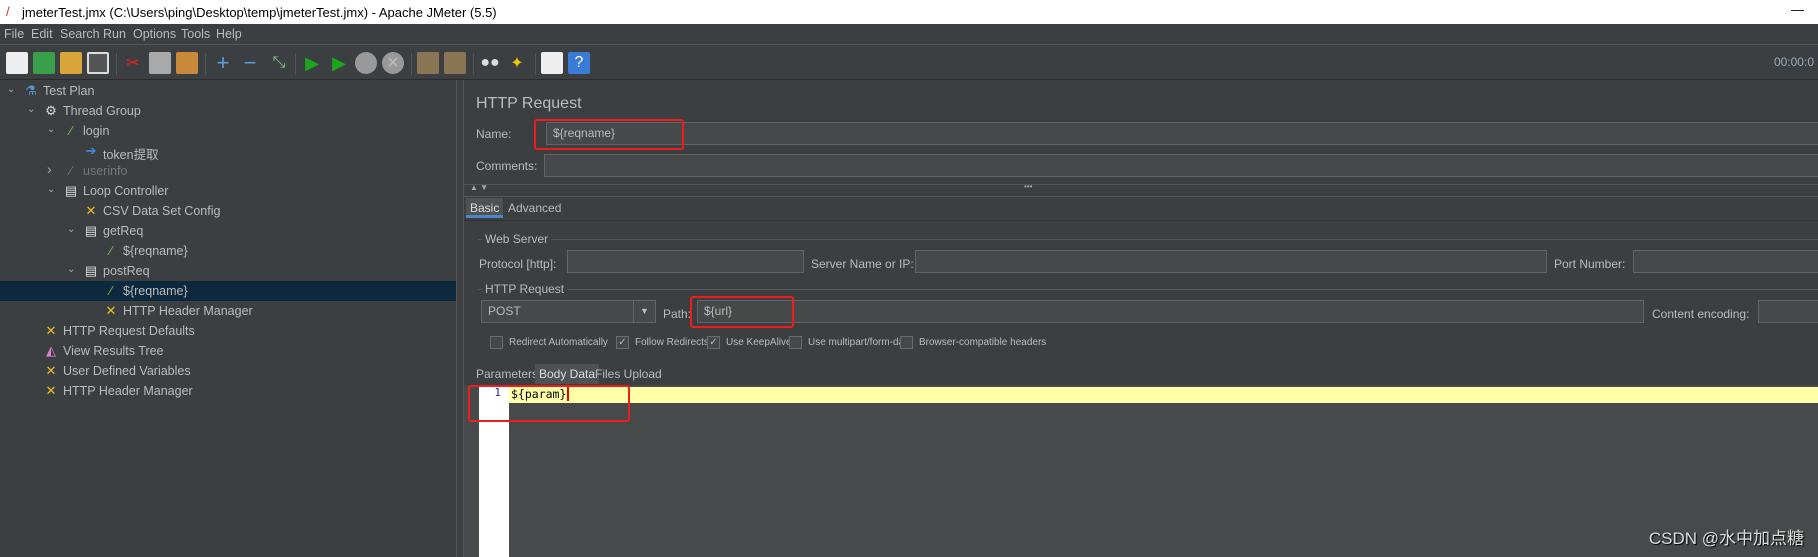 The image size is (1818, 557). Describe the element at coordinates (71, 63) in the screenshot. I see `open-icon` at that location.